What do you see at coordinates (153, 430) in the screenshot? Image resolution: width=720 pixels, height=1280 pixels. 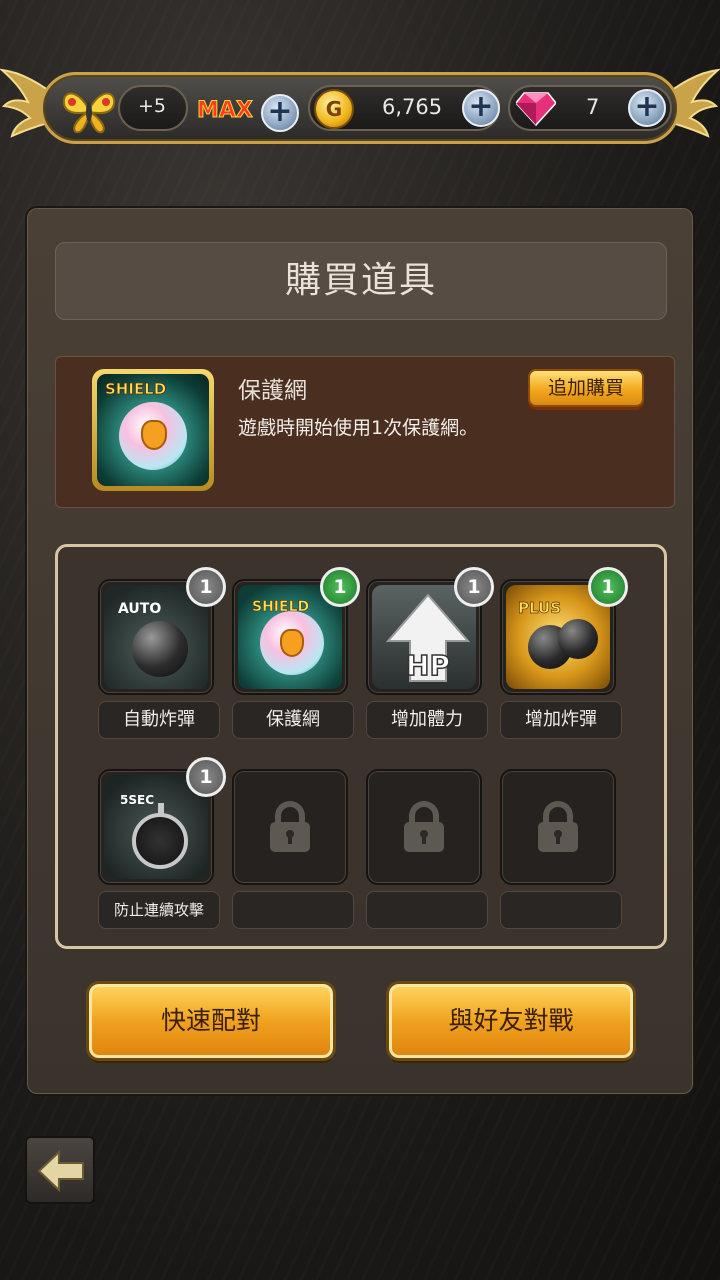 I see `shield-icon: SHIELD` at bounding box center [153, 430].